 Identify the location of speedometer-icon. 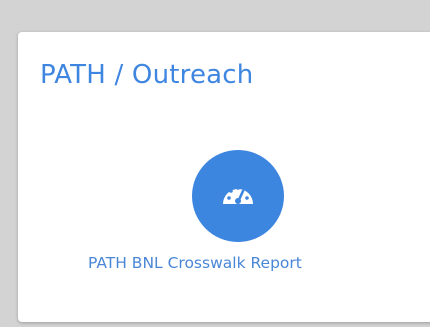
(238, 196).